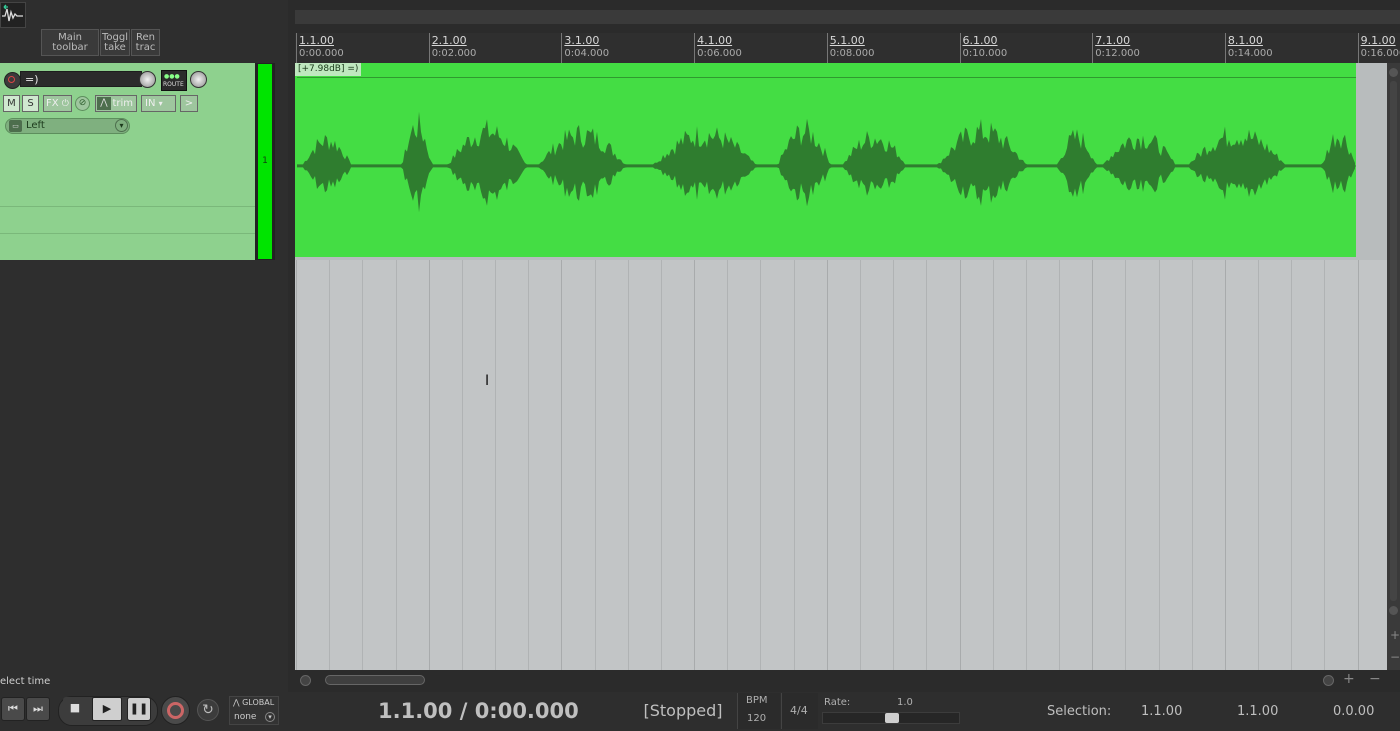 The width and height of the screenshot is (1400, 731). I want to click on pause-button: ❚❚, so click(139, 709).